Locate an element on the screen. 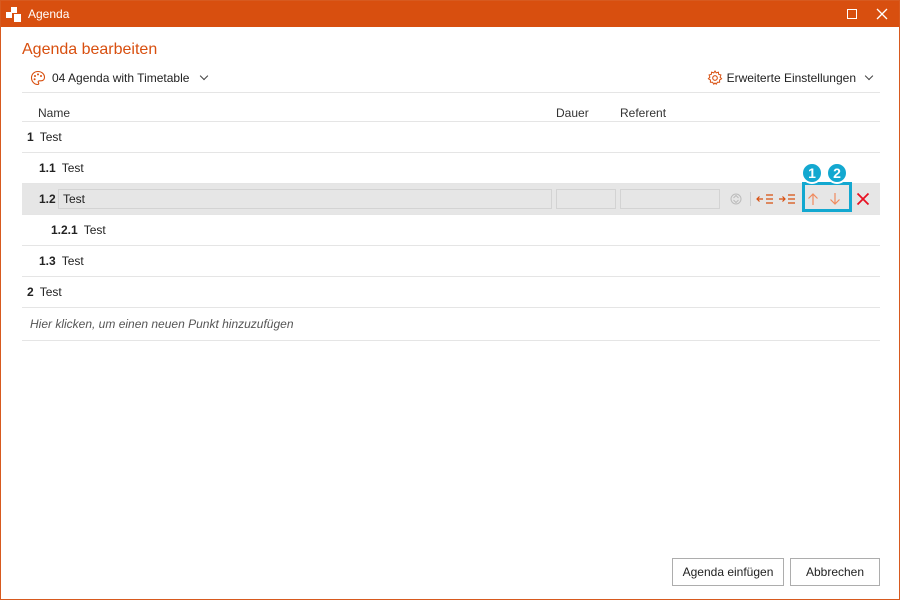 This screenshot has height=600, width=900. outdent-button is located at coordinates (765, 199).